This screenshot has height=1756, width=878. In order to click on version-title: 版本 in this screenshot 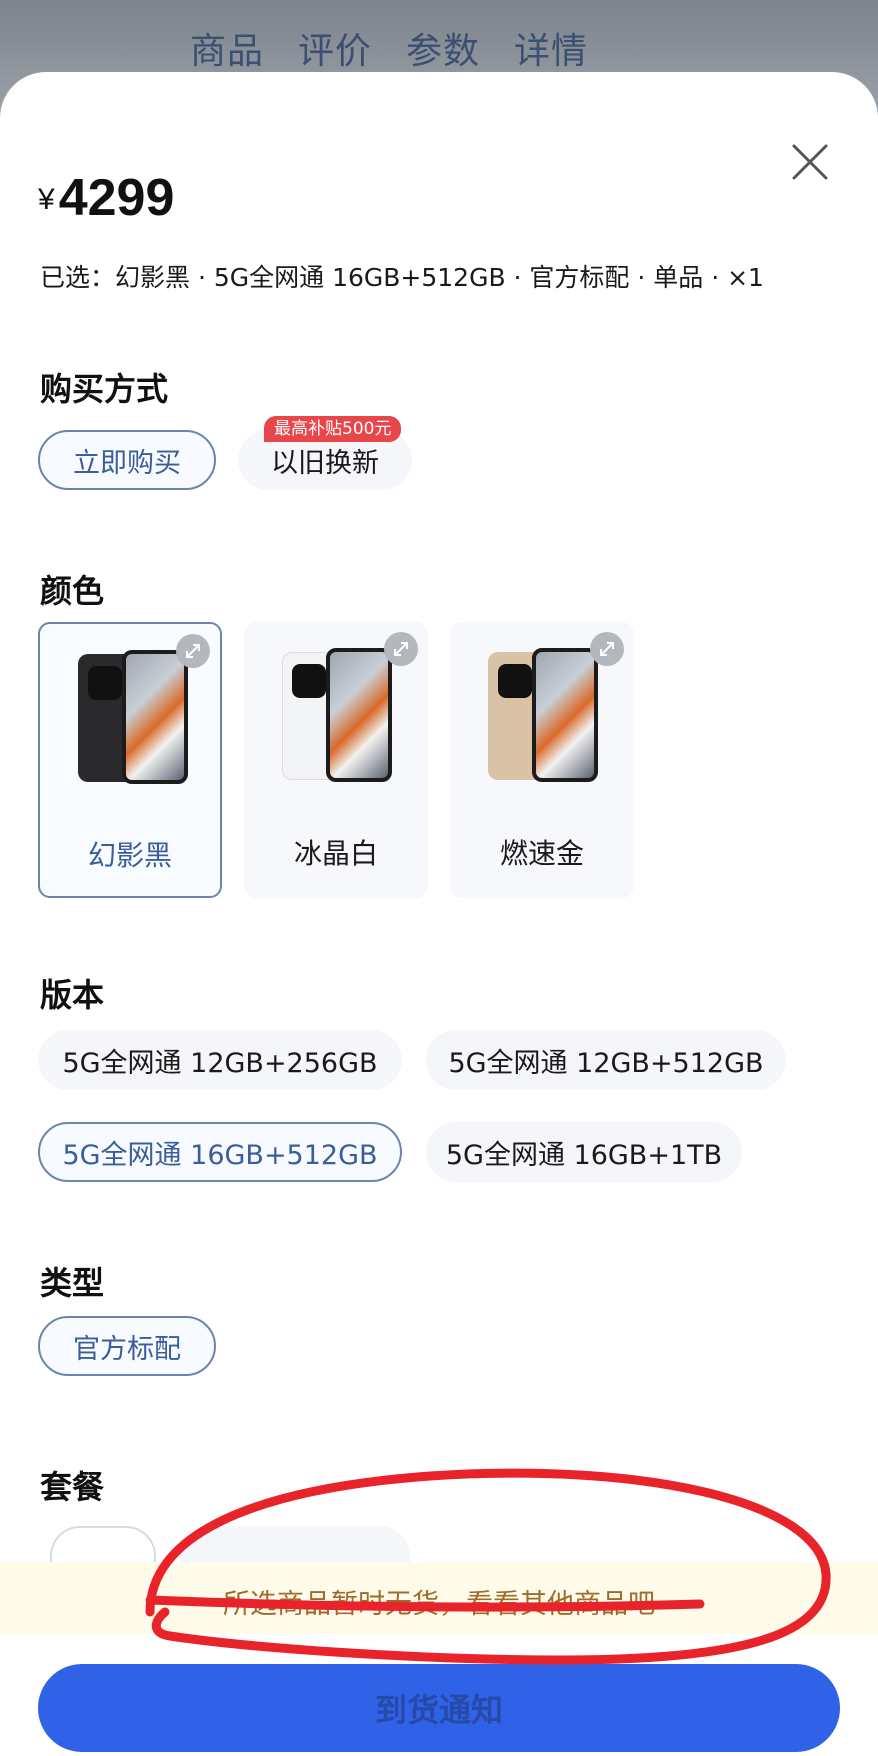, I will do `click(72, 995)`.